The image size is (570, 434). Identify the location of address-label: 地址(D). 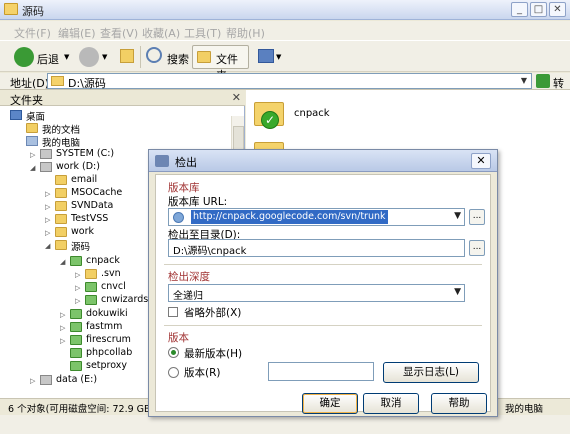
(30, 83).